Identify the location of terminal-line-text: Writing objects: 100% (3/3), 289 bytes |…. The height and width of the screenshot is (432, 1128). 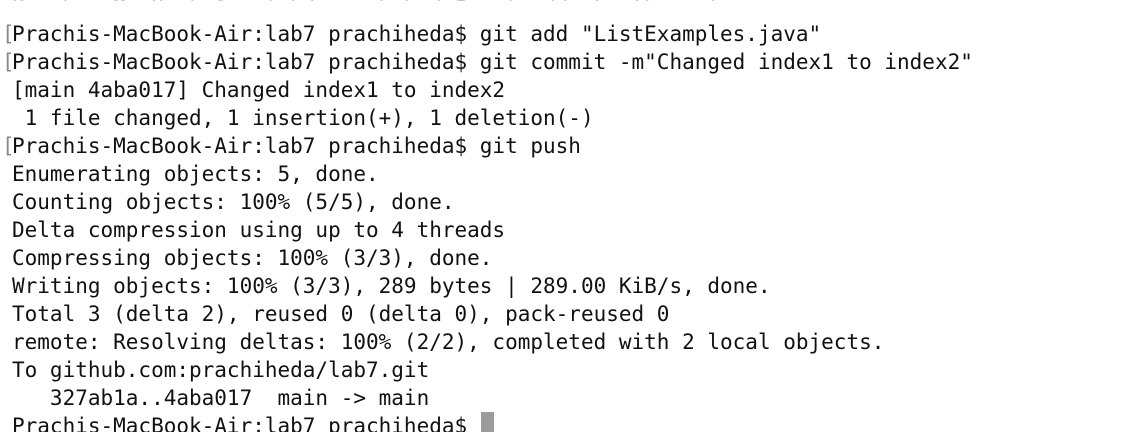
(391, 286).